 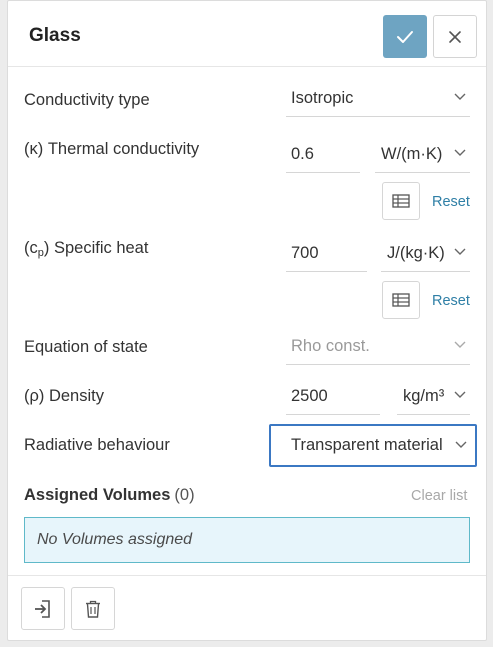 I want to click on thermal-conductivity-unit-select: W/(m·K), so click(x=422, y=156).